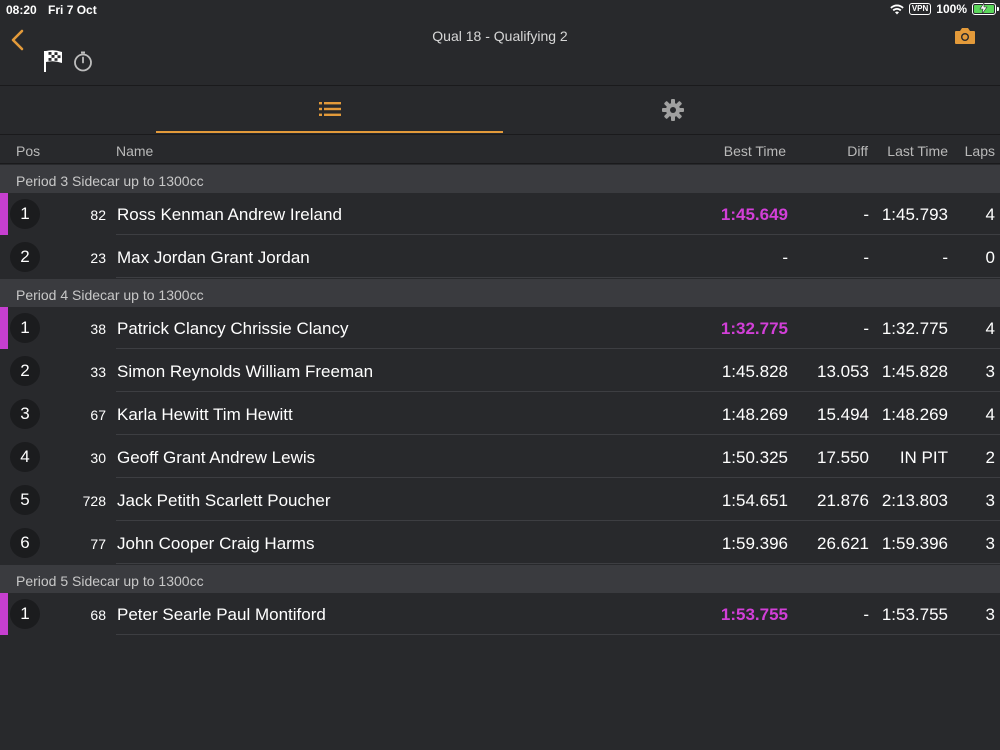  Describe the element at coordinates (500, 149) in the screenshot. I see `column-header: Pos Name Best Time Diff Last Time Laps` at that location.